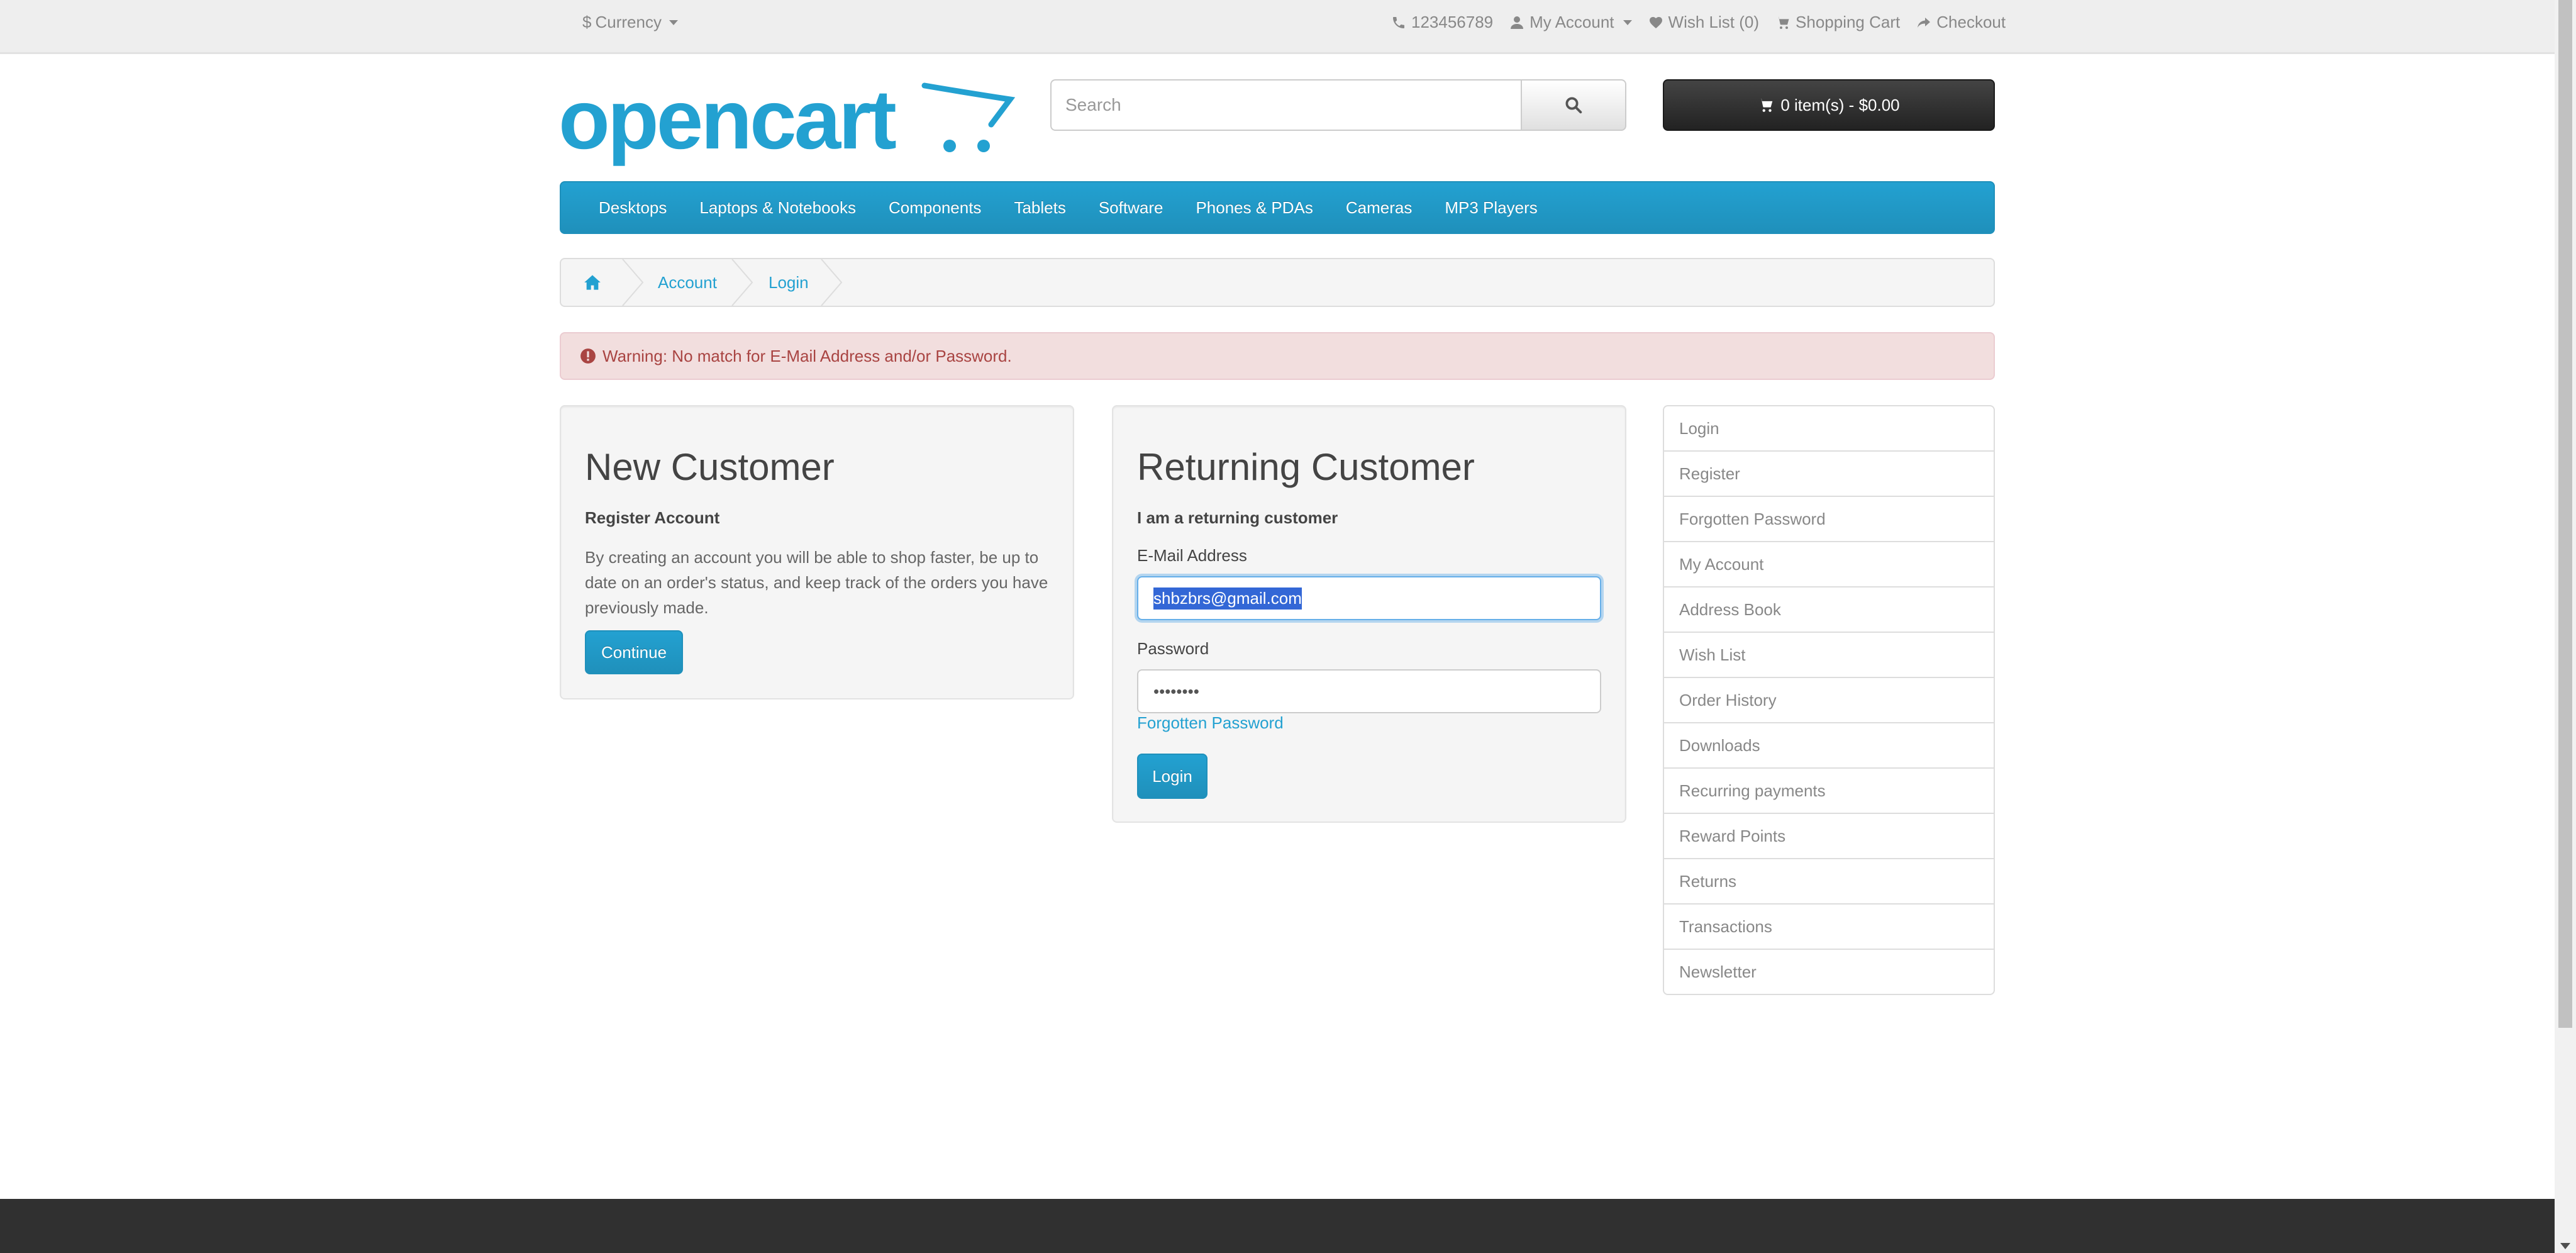  Describe the element at coordinates (1829, 655) in the screenshot. I see `sidebar-item-wish-list: Wish List` at that location.